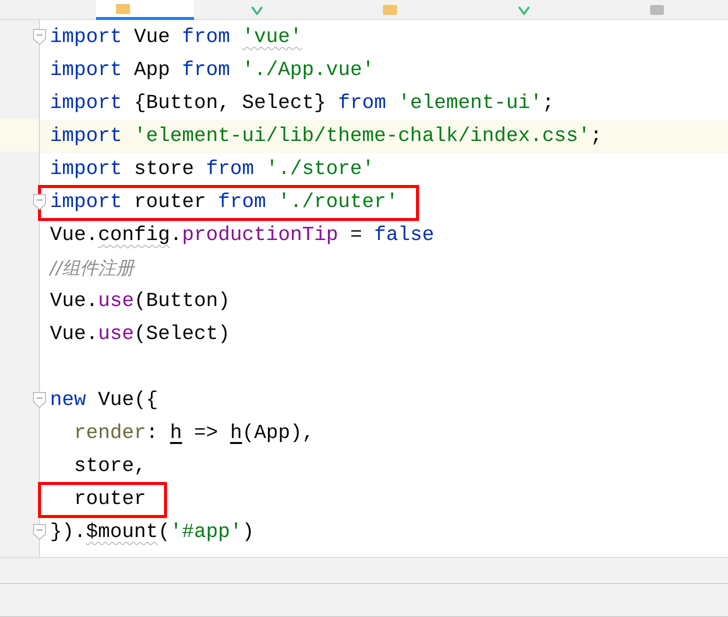 The image size is (728, 617). I want to click on code-token: new, so click(68, 401).